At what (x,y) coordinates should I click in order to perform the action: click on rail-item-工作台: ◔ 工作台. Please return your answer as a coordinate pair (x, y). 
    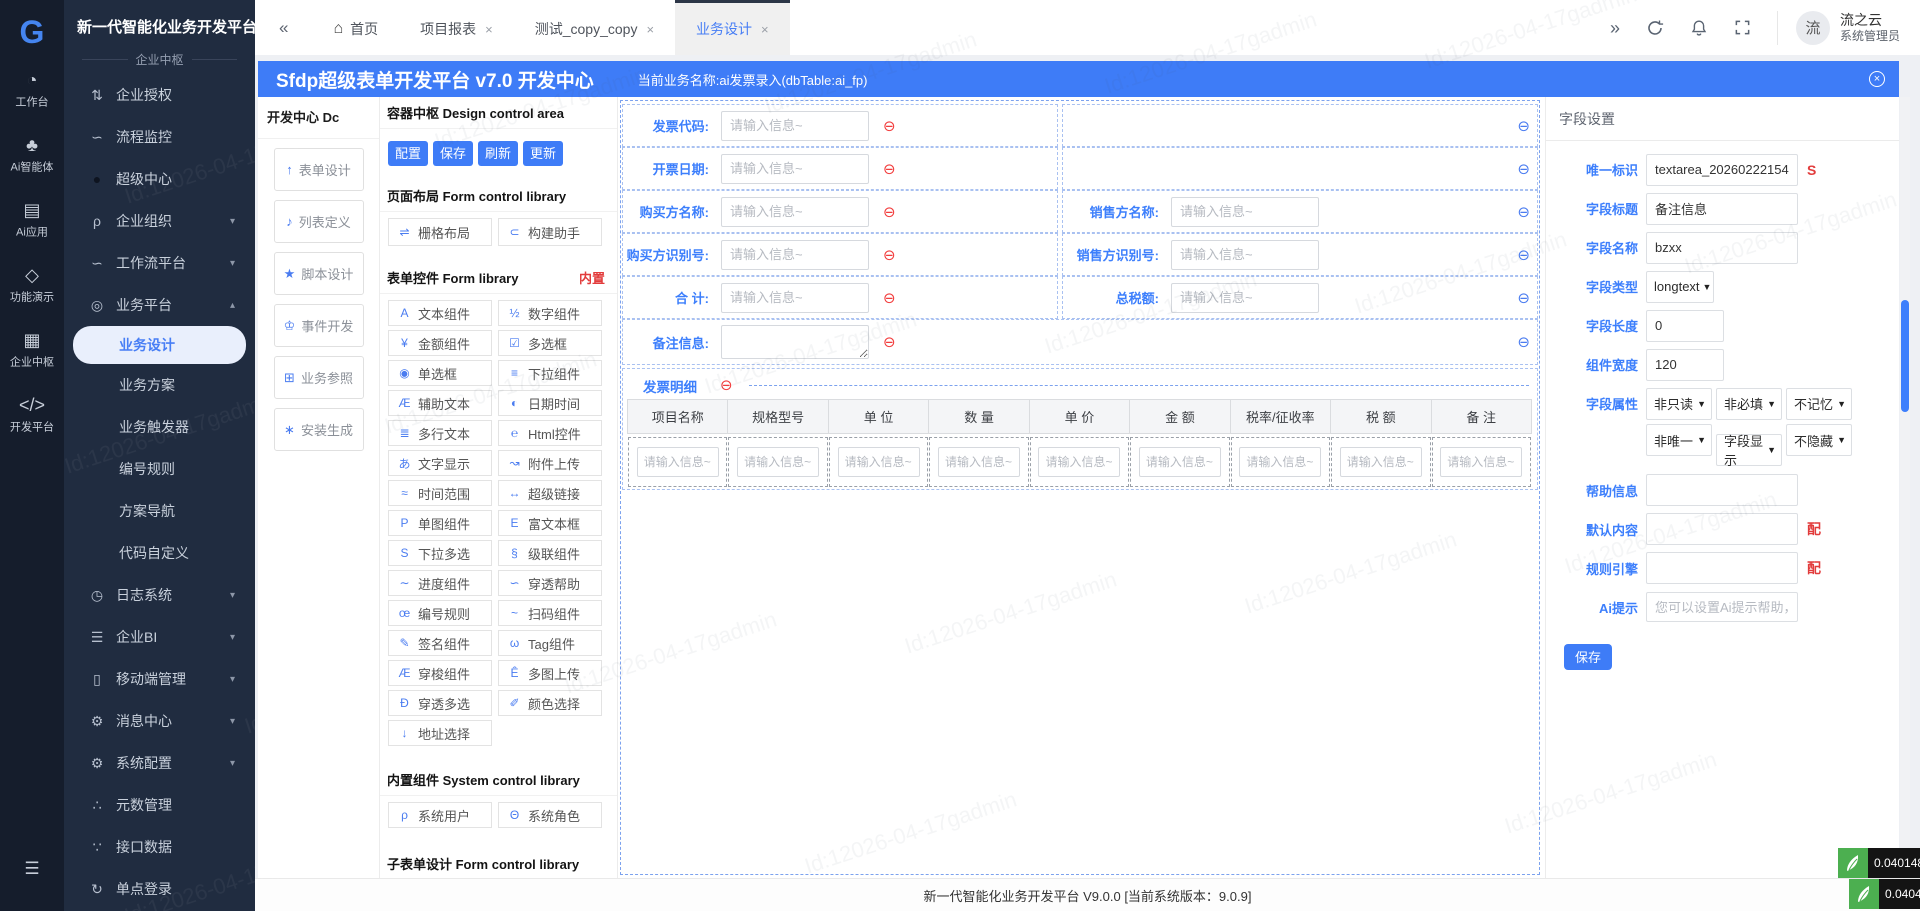
    Looking at the image, I should click on (32, 92).